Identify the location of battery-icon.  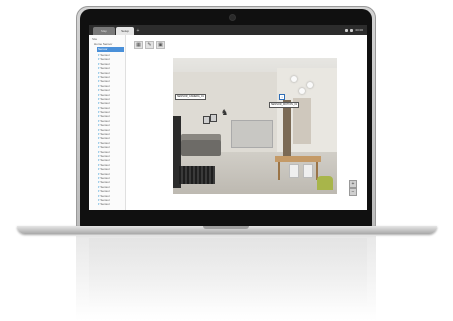
(352, 30).